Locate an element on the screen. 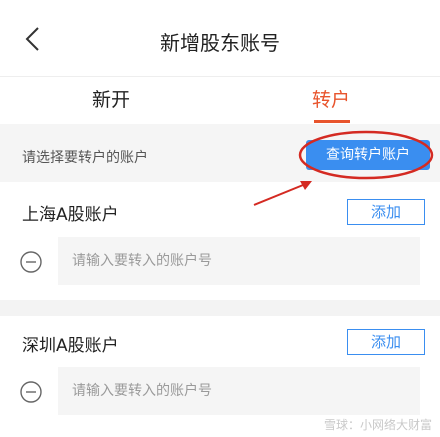  shanghai-account-label: 上海A股账户 is located at coordinates (70, 215).